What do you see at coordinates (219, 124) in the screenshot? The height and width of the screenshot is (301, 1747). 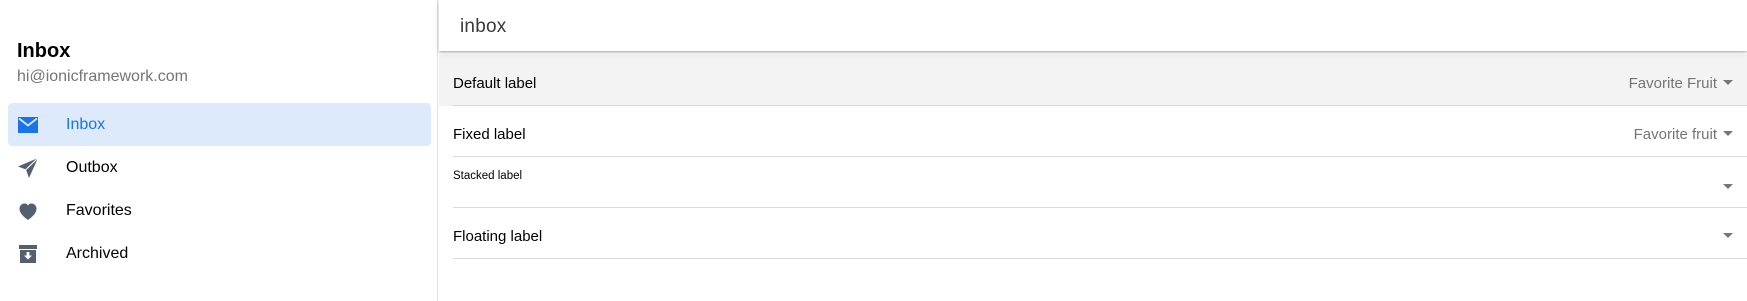 I see `menu-item-inbox: Inbox` at bounding box center [219, 124].